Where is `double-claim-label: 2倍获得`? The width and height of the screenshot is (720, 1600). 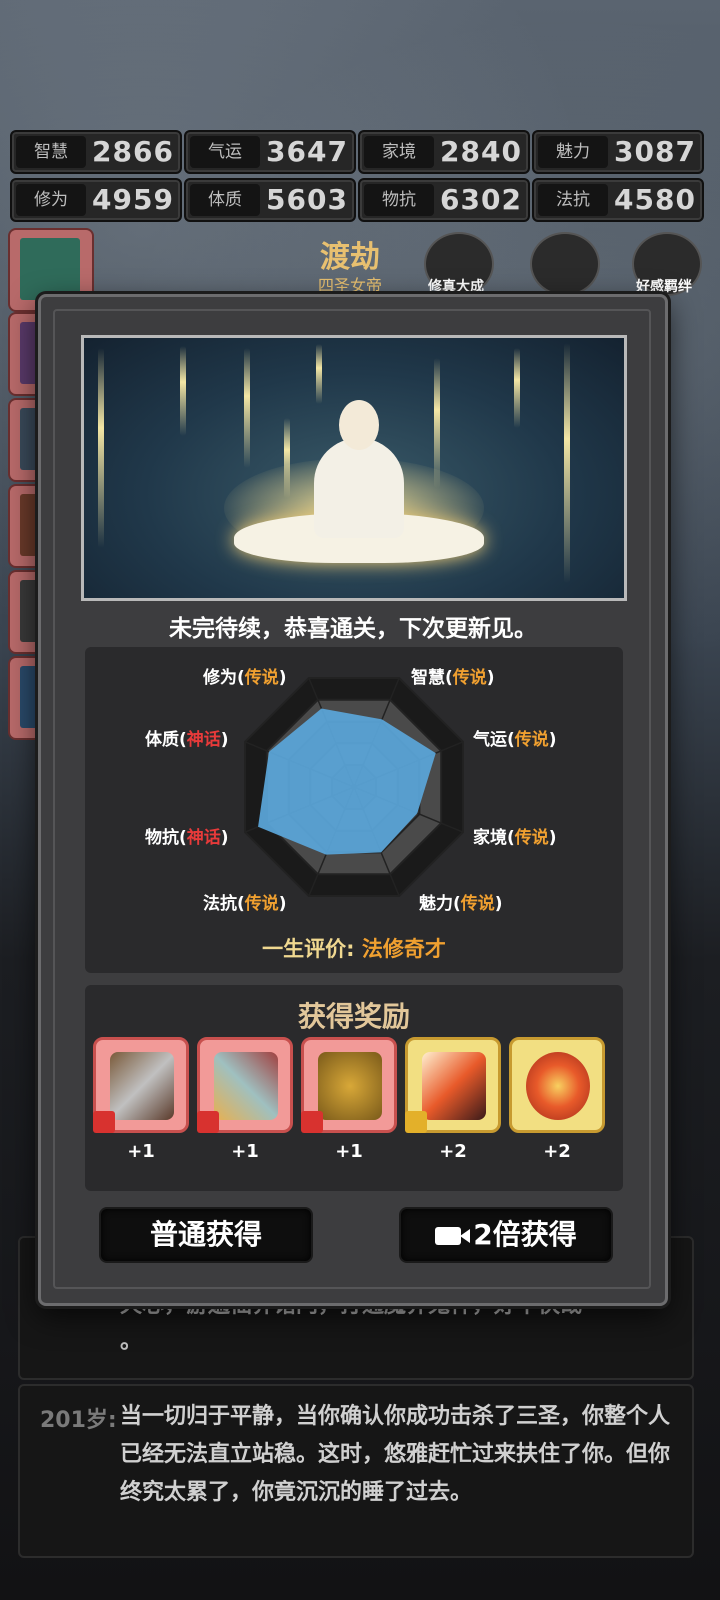 double-claim-label: 2倍获得 is located at coordinates (525, 1234).